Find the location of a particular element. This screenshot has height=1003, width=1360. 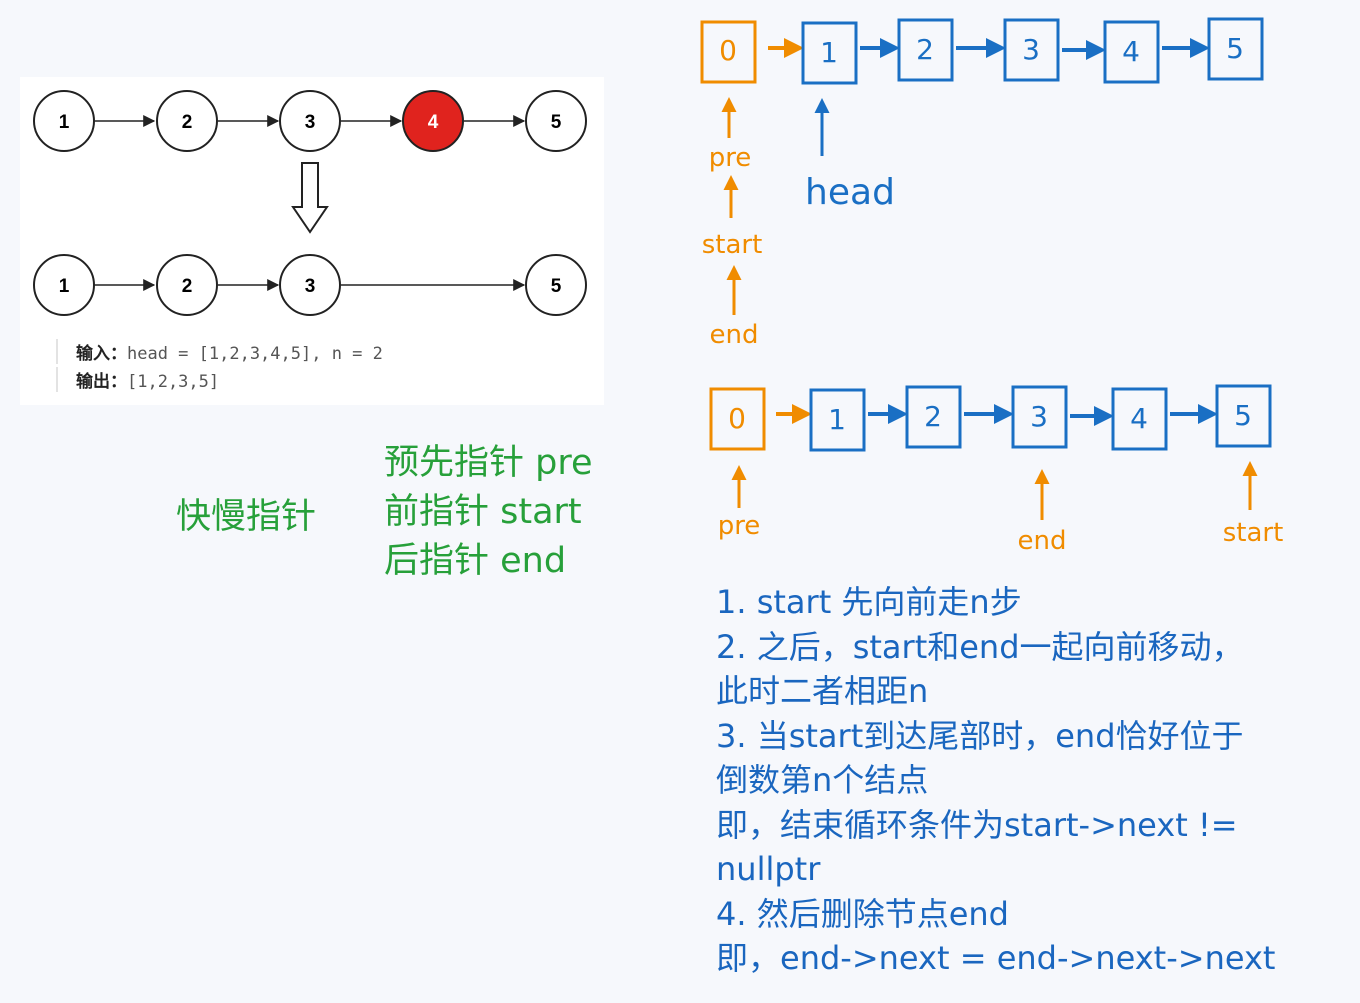

bottom-node-2: 2 is located at coordinates (933, 417).